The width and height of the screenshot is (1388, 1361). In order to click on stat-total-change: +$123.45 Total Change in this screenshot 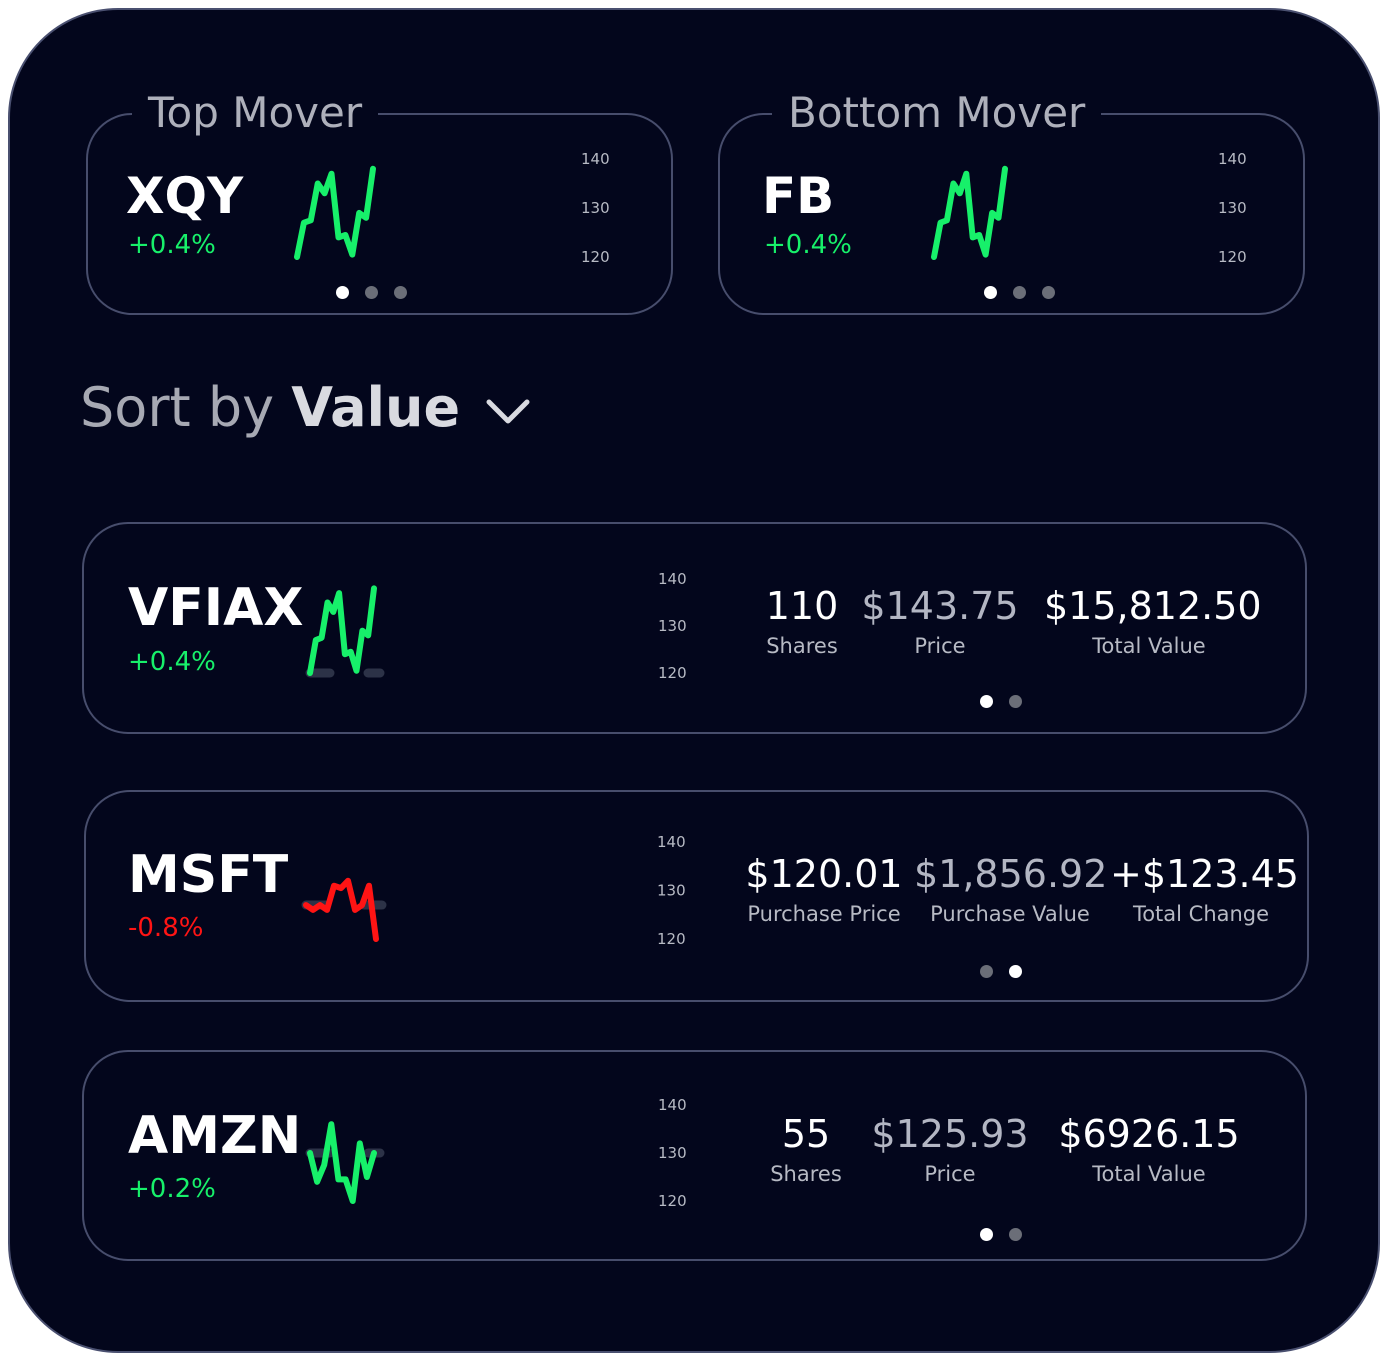, I will do `click(1204, 890)`.